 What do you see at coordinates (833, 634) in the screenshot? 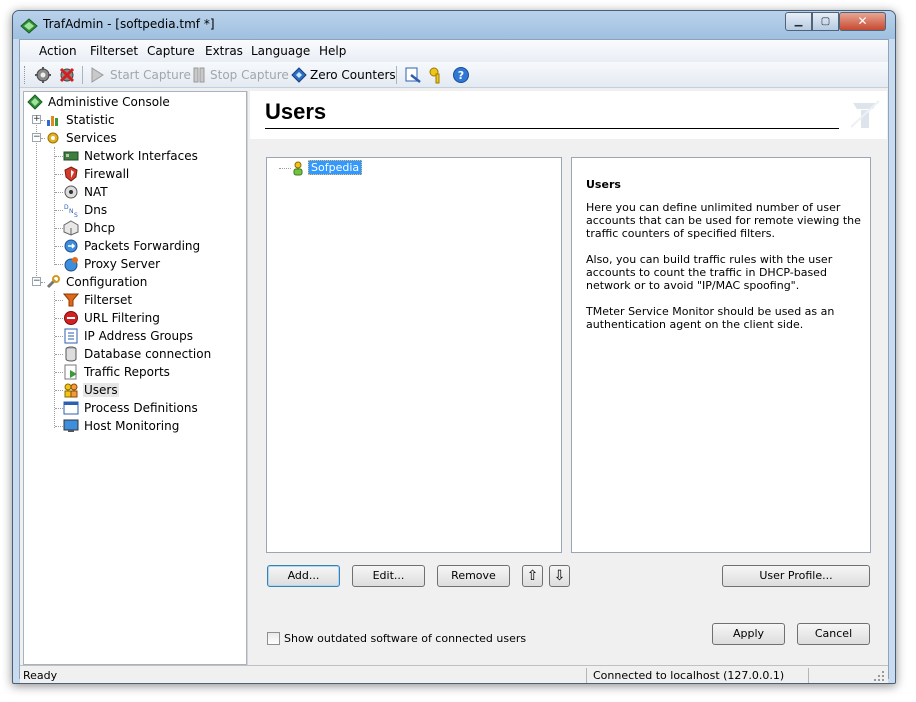
I see `cancel-button: Cancel` at bounding box center [833, 634].